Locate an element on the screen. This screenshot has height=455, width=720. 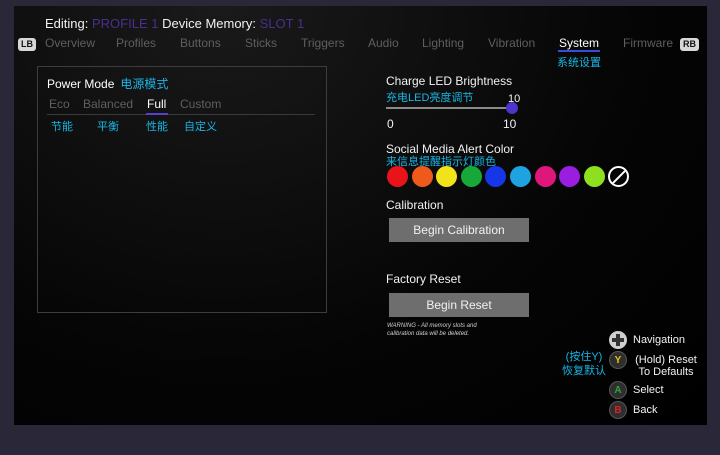
charge-led-slider-min: 0 is located at coordinates (390, 124).